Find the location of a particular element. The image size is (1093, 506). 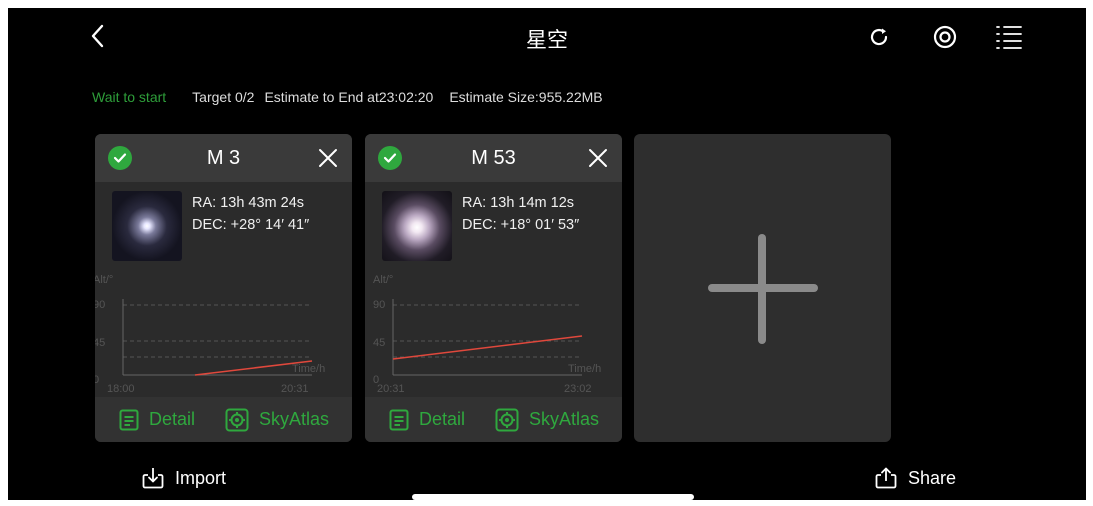

status-estimate-size: Estimate Size:955.22MB is located at coordinates (526, 97).